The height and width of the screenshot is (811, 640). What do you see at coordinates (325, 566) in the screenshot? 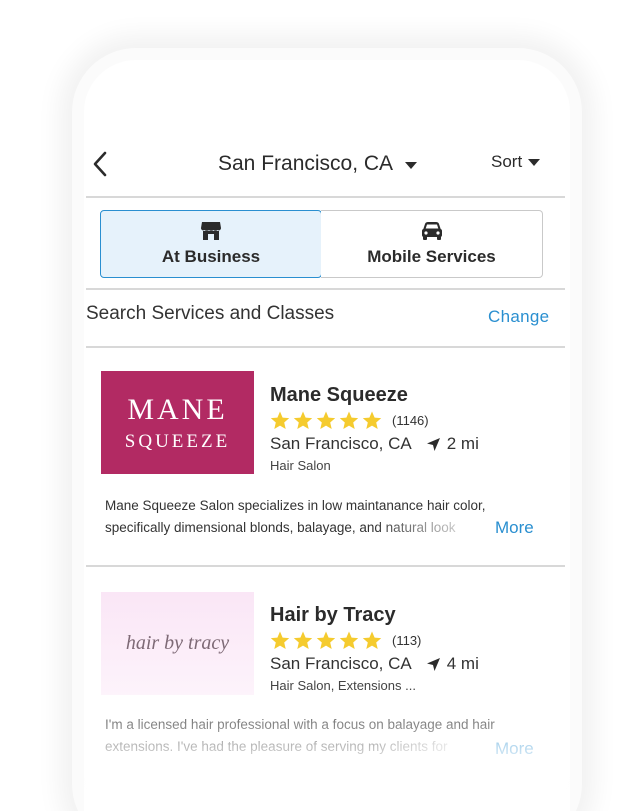
I see `listing-divider` at bounding box center [325, 566].